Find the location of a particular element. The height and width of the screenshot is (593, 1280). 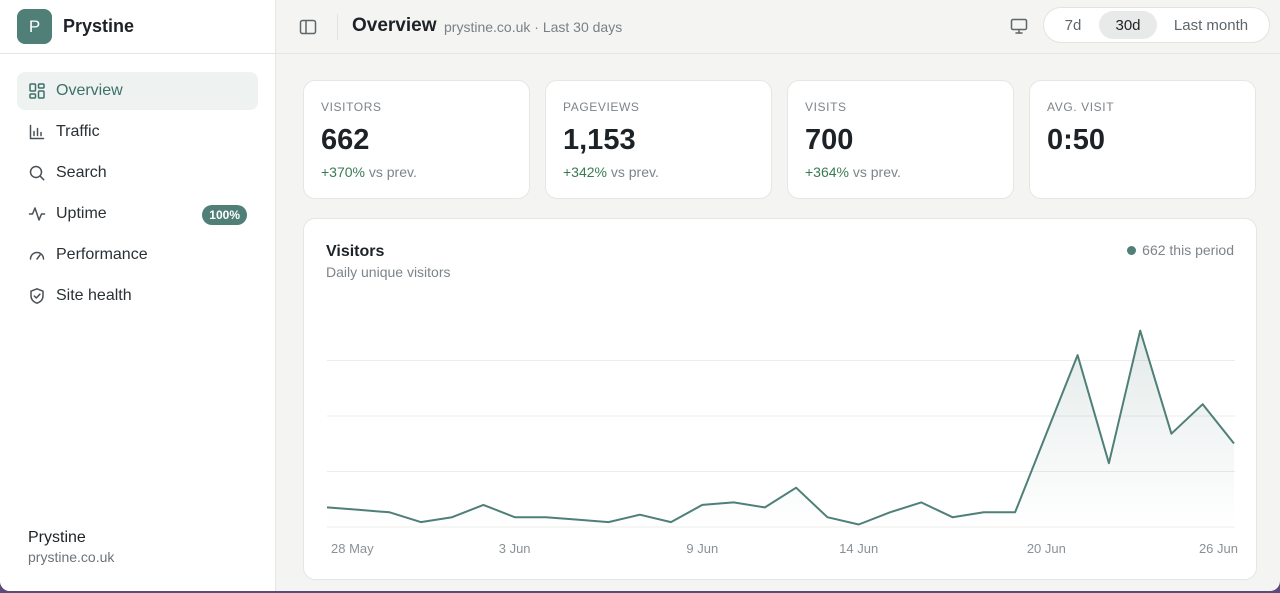

stat-label: VISITS is located at coordinates (826, 107).